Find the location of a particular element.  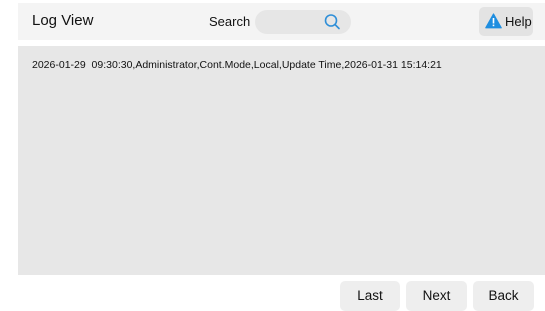

search-icon is located at coordinates (332, 22).